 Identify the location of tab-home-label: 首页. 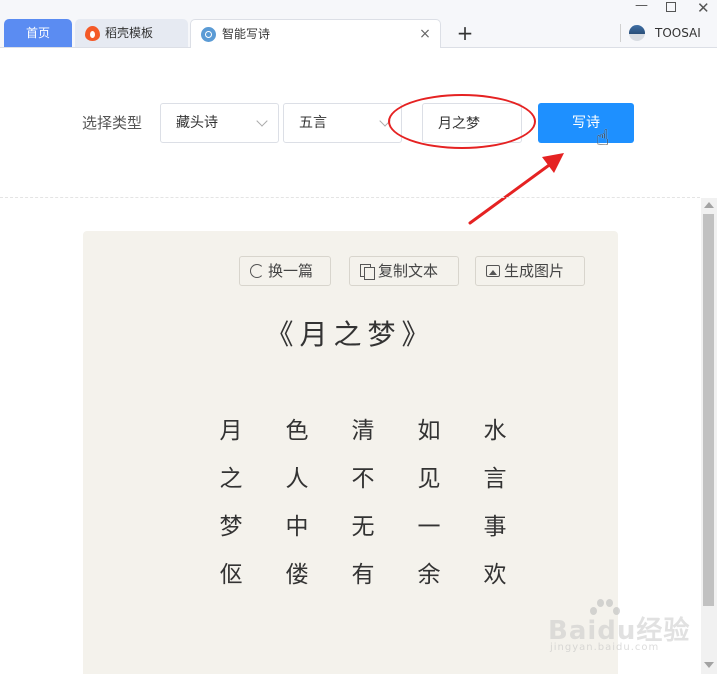
(37, 33).